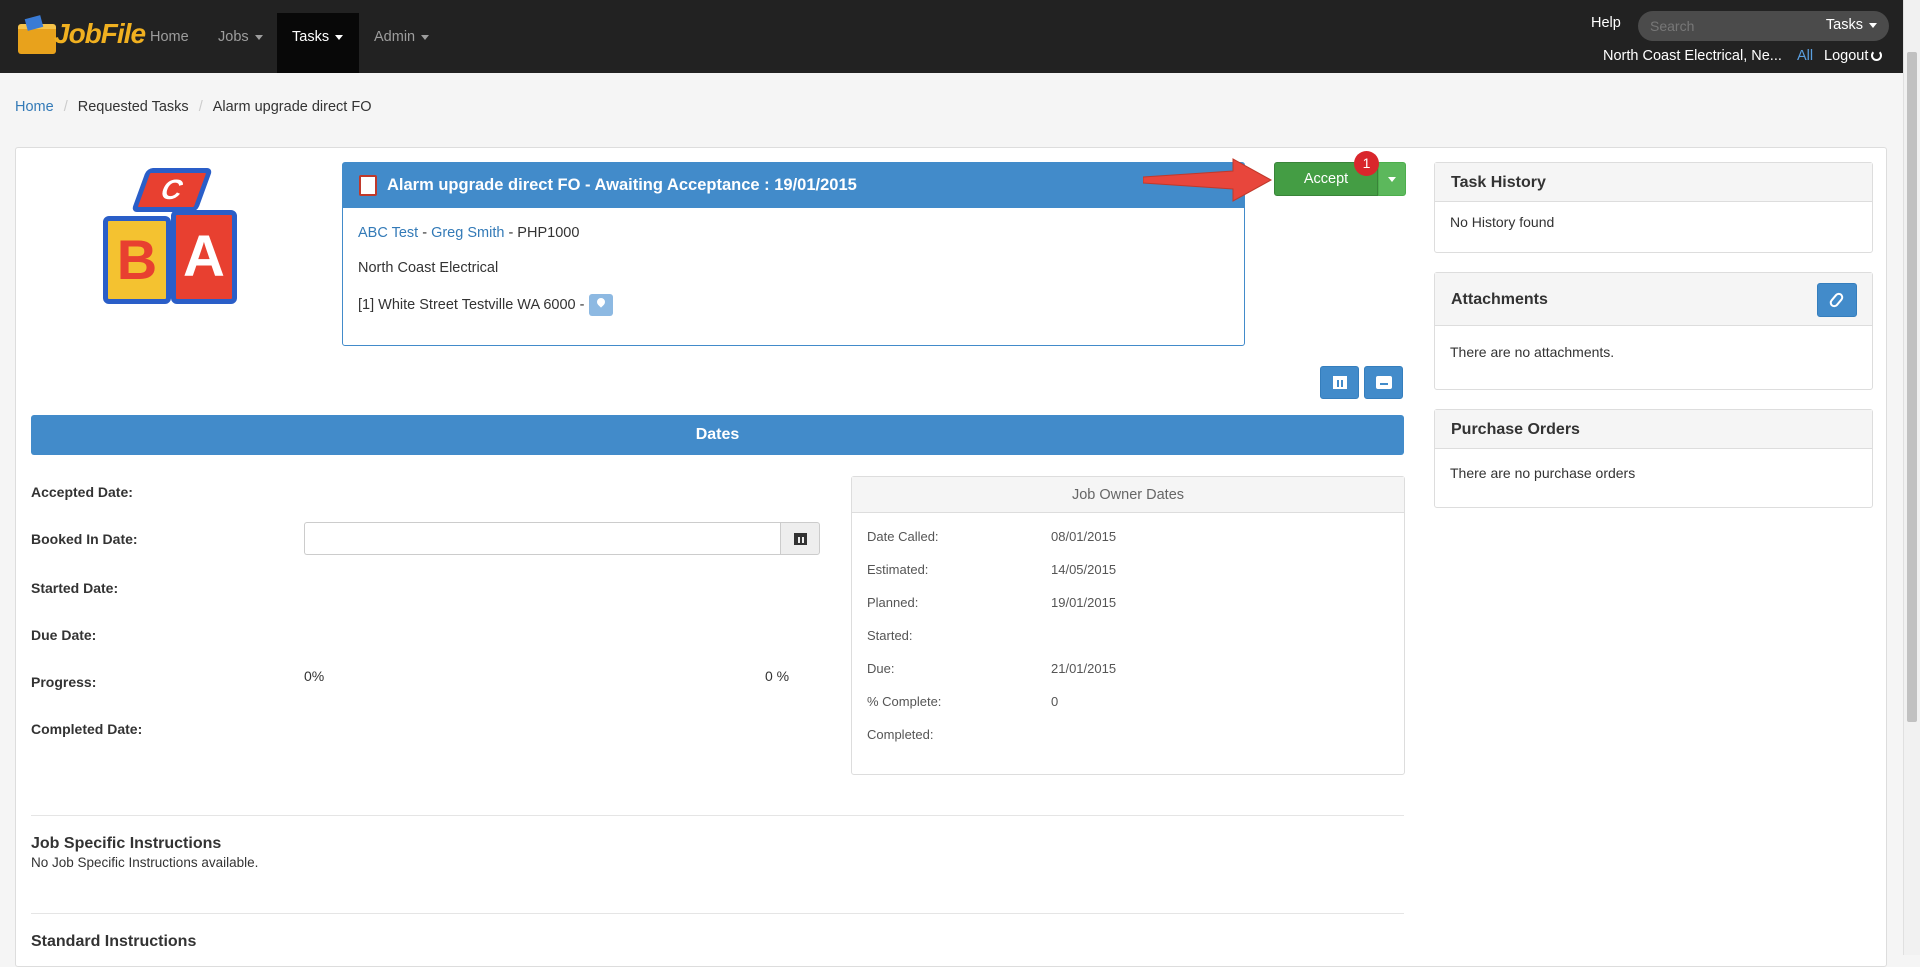  What do you see at coordinates (1653, 331) in the screenshot?
I see `attachments-panel: Attachments There are no attachments.` at bounding box center [1653, 331].